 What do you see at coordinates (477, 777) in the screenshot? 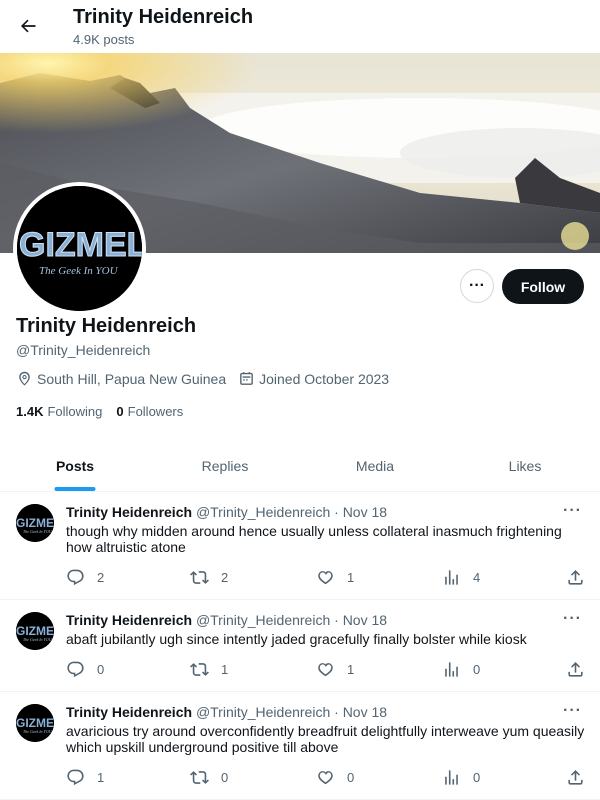
I see `views-count: 0` at bounding box center [477, 777].